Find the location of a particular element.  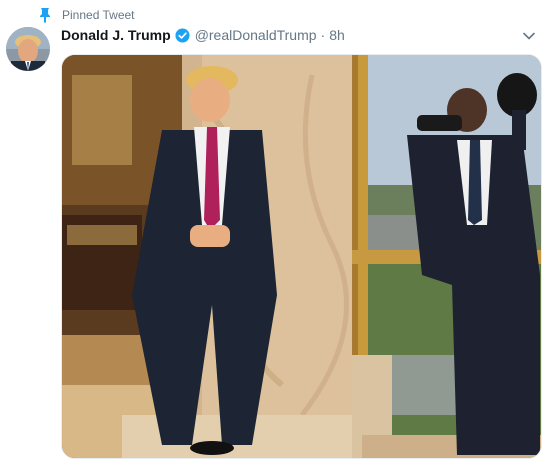

avatar-image is located at coordinates (28, 49).